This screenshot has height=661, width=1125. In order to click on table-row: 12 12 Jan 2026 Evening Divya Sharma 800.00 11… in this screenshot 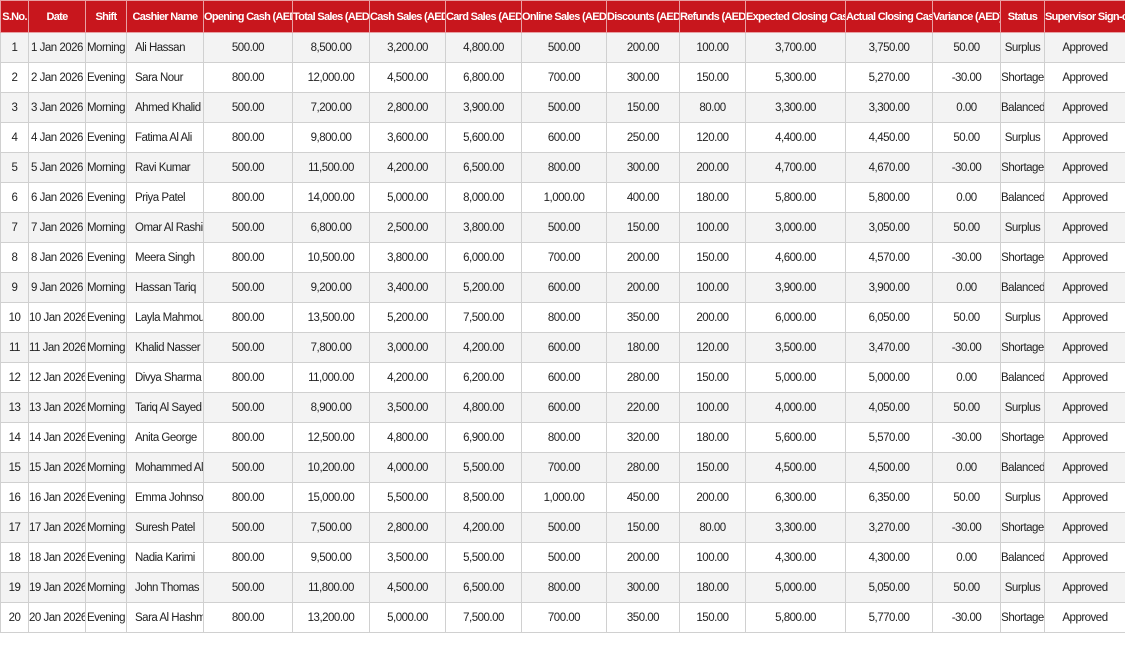, I will do `click(562, 377)`.